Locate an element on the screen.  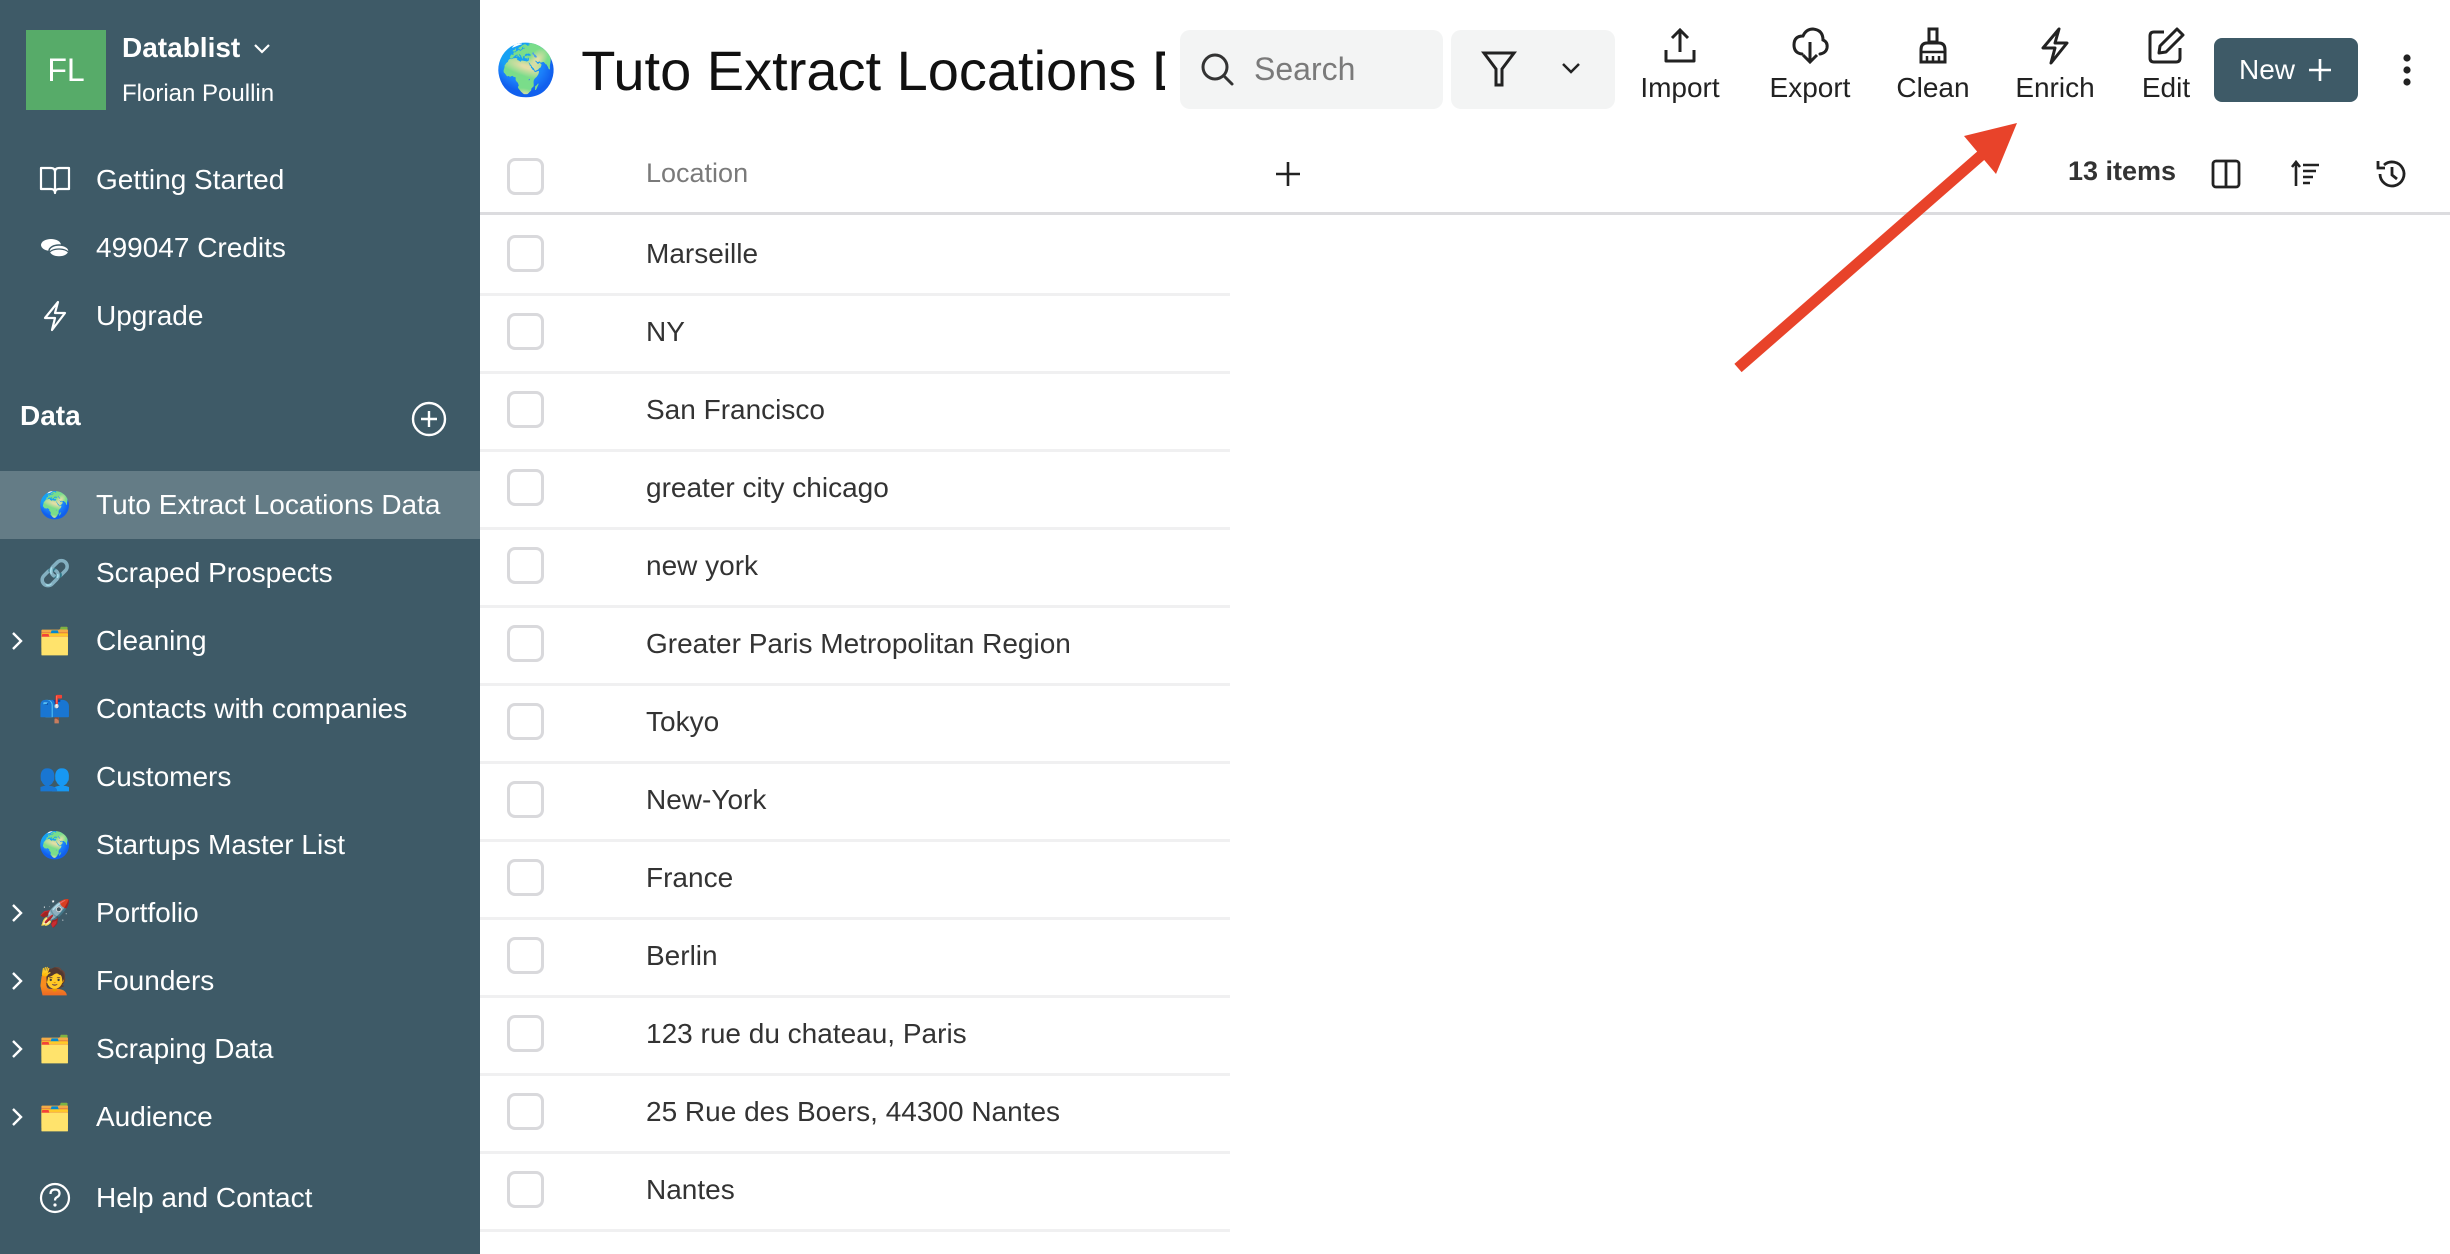
sidebar-item-scraped-prospects: 🔗 Scraped Prospects is located at coordinates (240, 573).